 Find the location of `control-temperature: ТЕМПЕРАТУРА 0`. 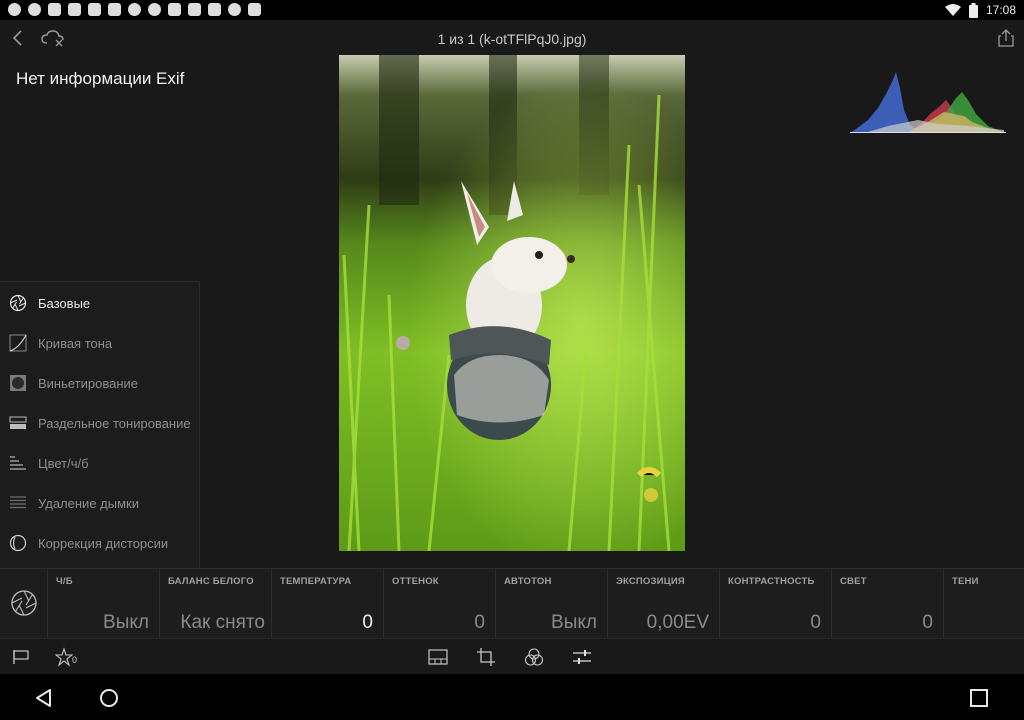

control-temperature: ТЕМПЕРАТУРА 0 is located at coordinates (327, 604).